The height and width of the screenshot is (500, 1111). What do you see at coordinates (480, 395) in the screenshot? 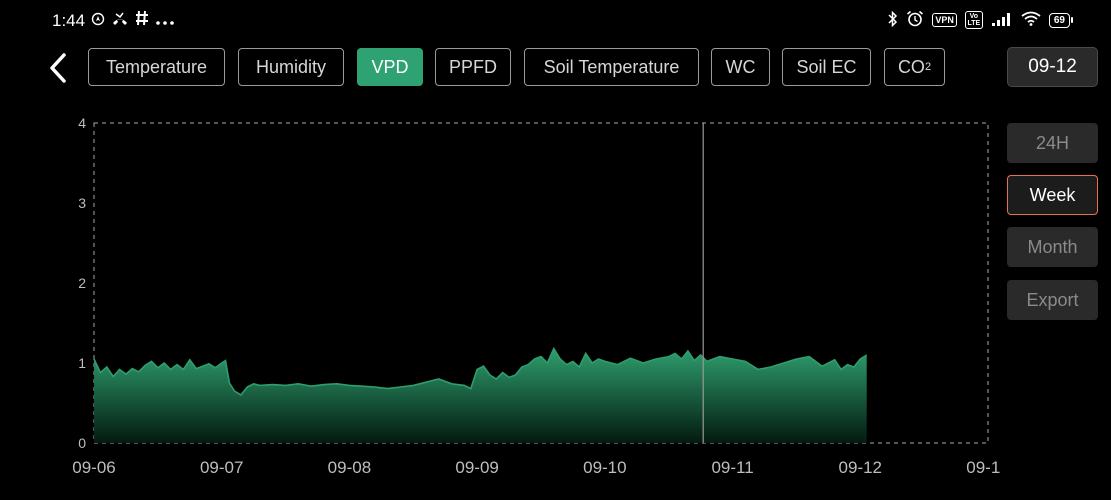
I see `vpd-area` at bounding box center [480, 395].